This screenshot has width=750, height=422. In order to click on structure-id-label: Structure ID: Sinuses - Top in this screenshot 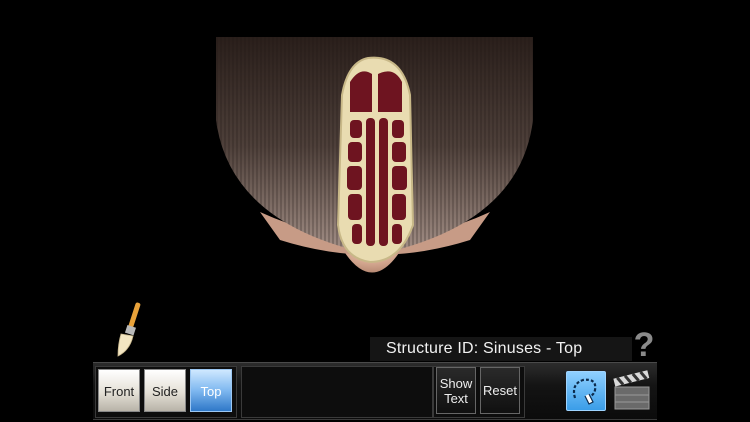, I will do `click(501, 349)`.